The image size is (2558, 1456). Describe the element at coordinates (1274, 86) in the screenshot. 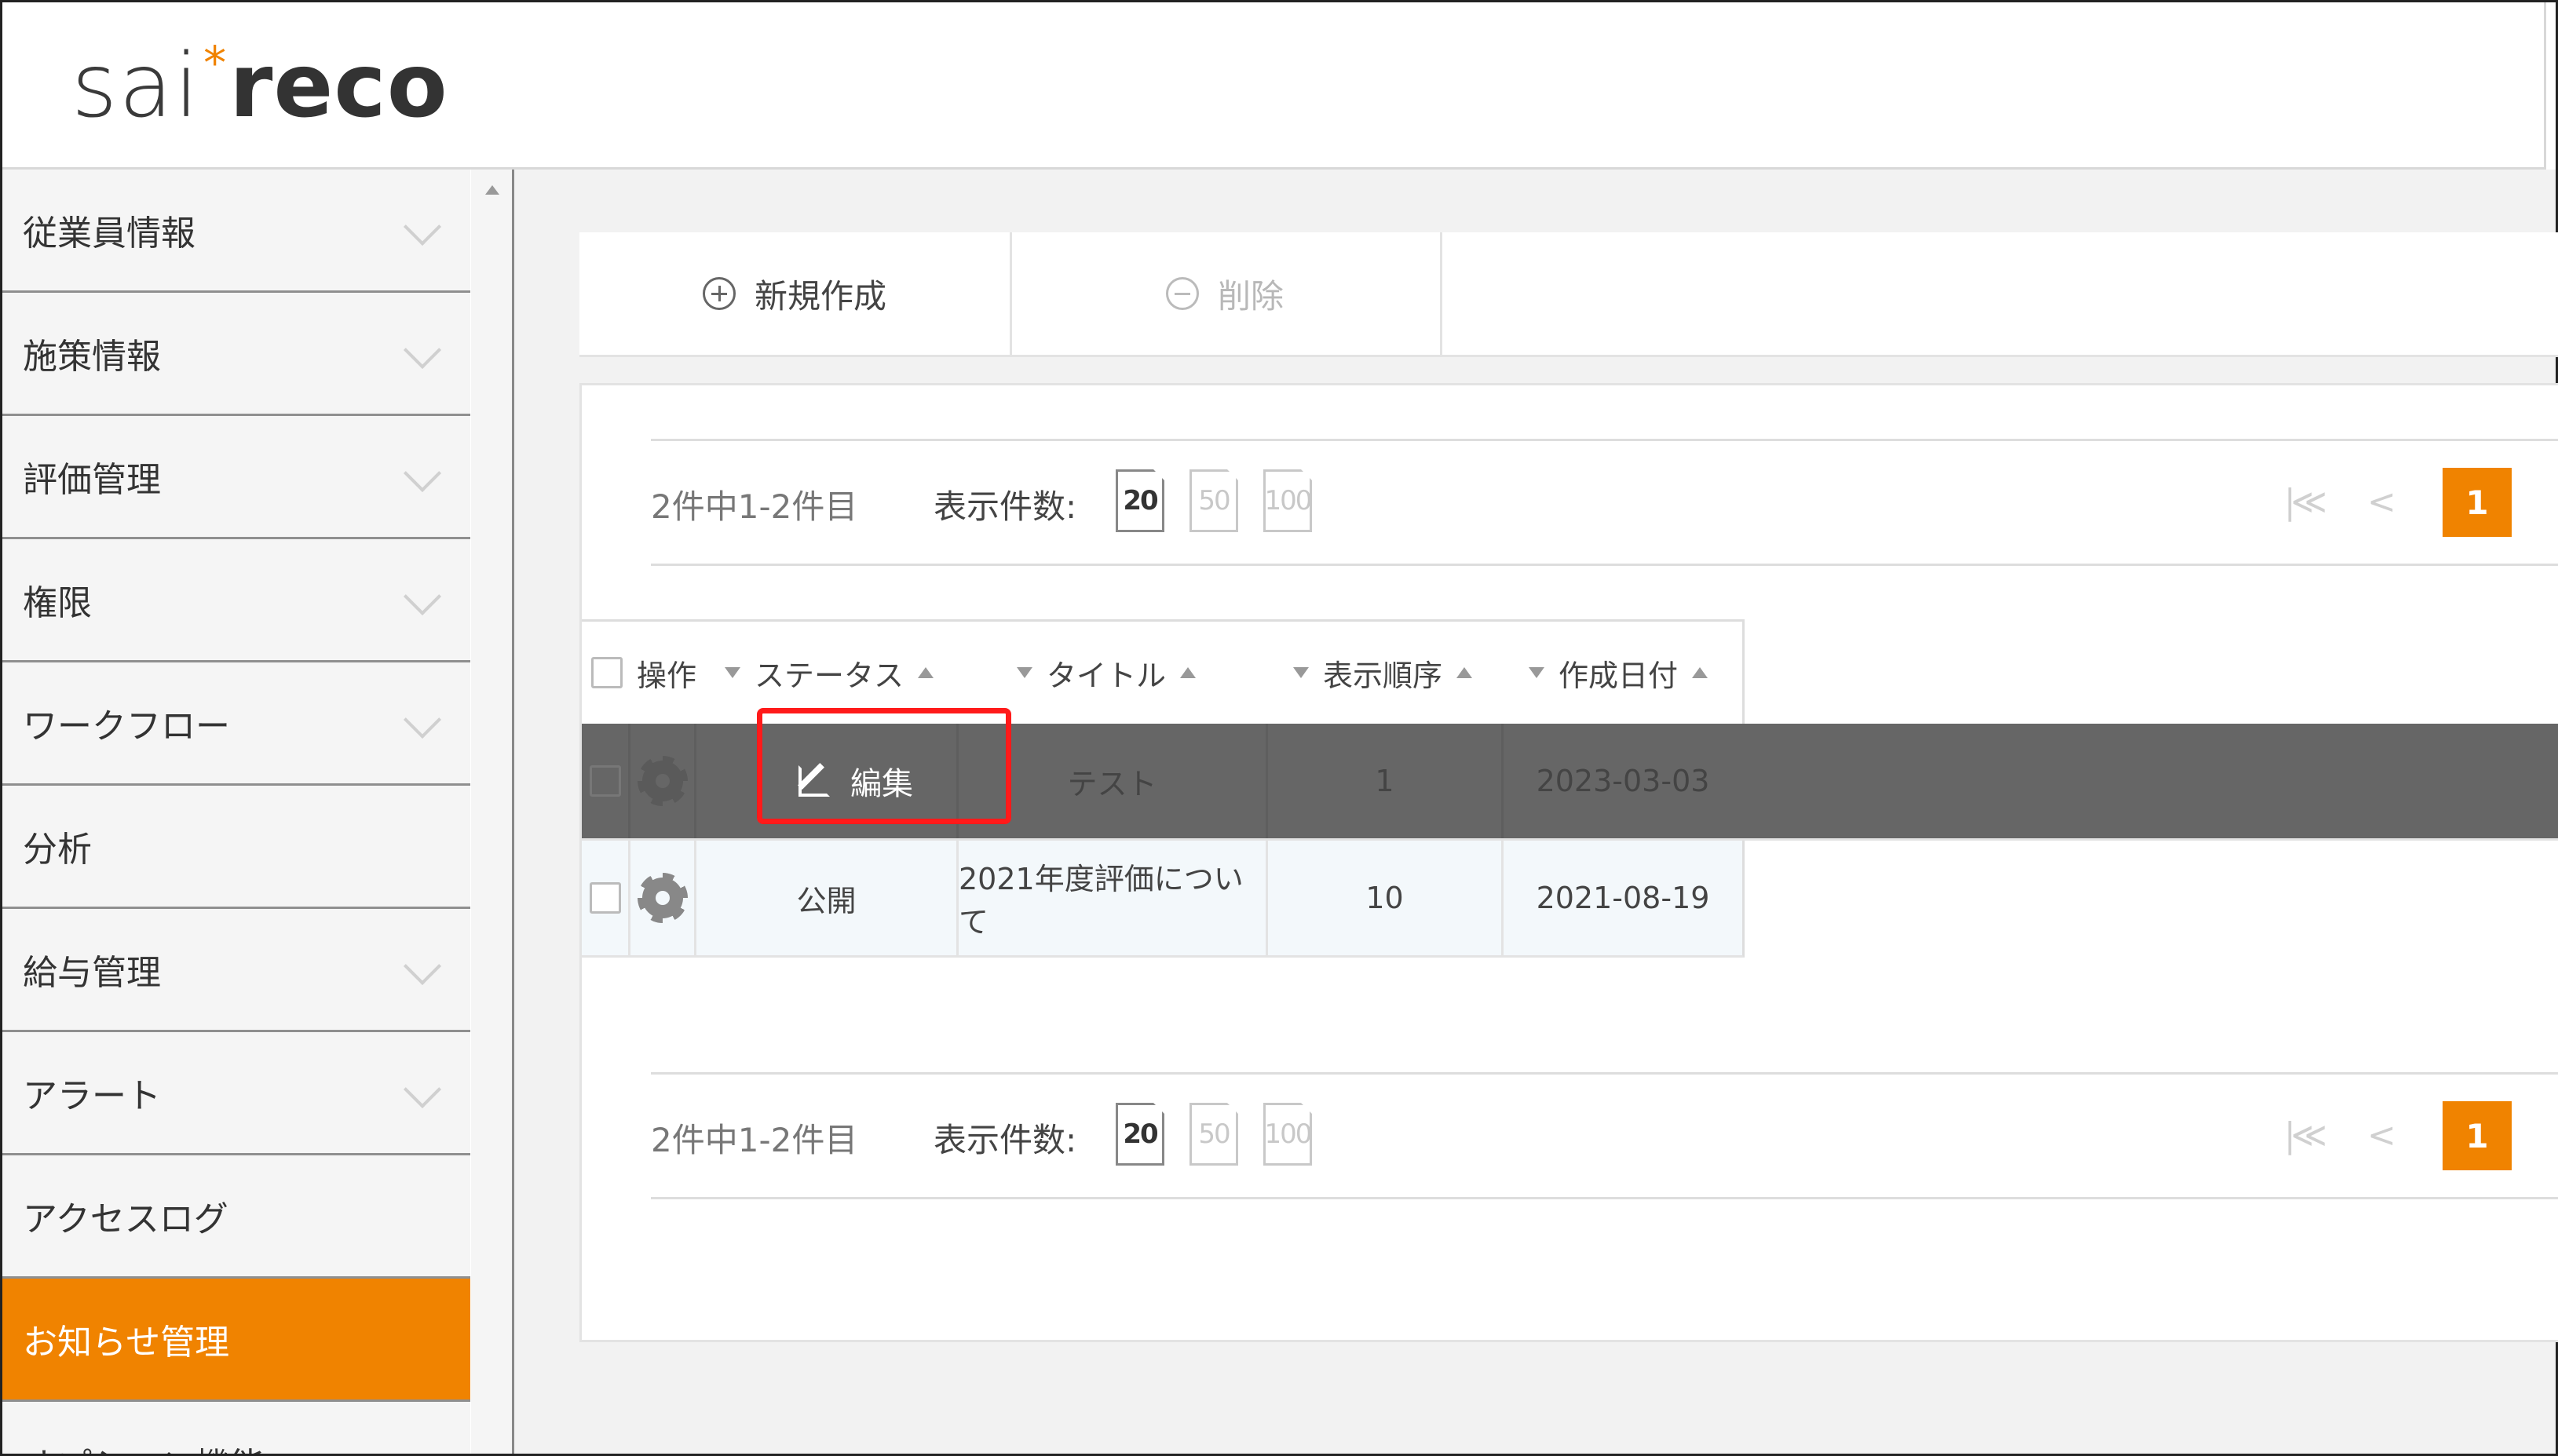

I see `app-header: sai * reco` at that location.